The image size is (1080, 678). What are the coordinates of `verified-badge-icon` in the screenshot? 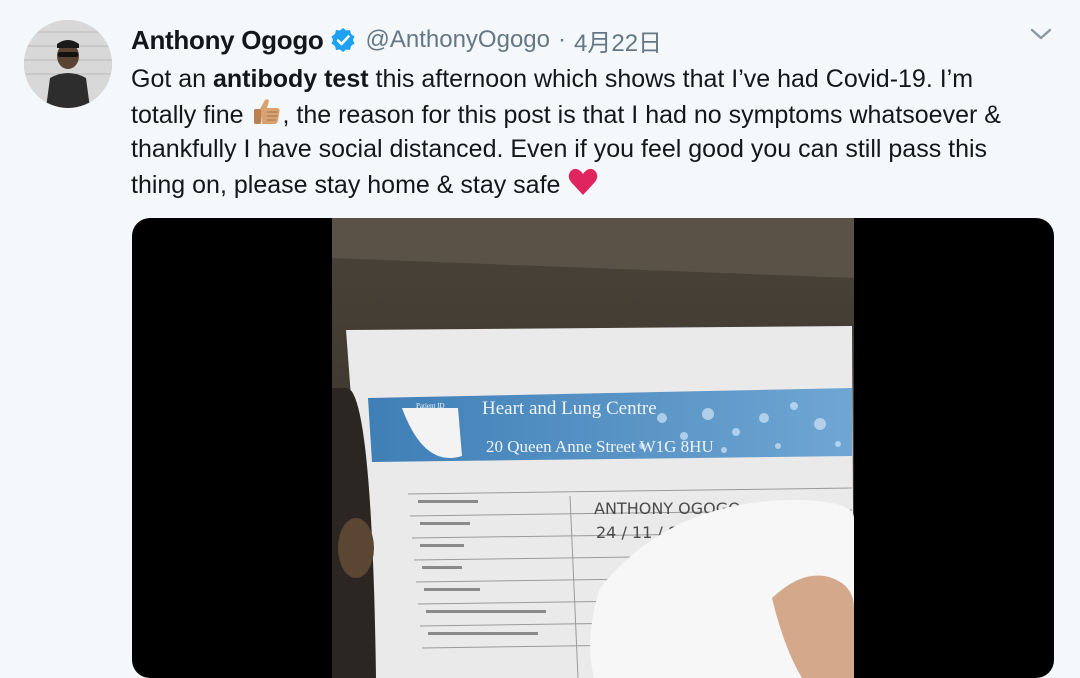 It's located at (343, 40).